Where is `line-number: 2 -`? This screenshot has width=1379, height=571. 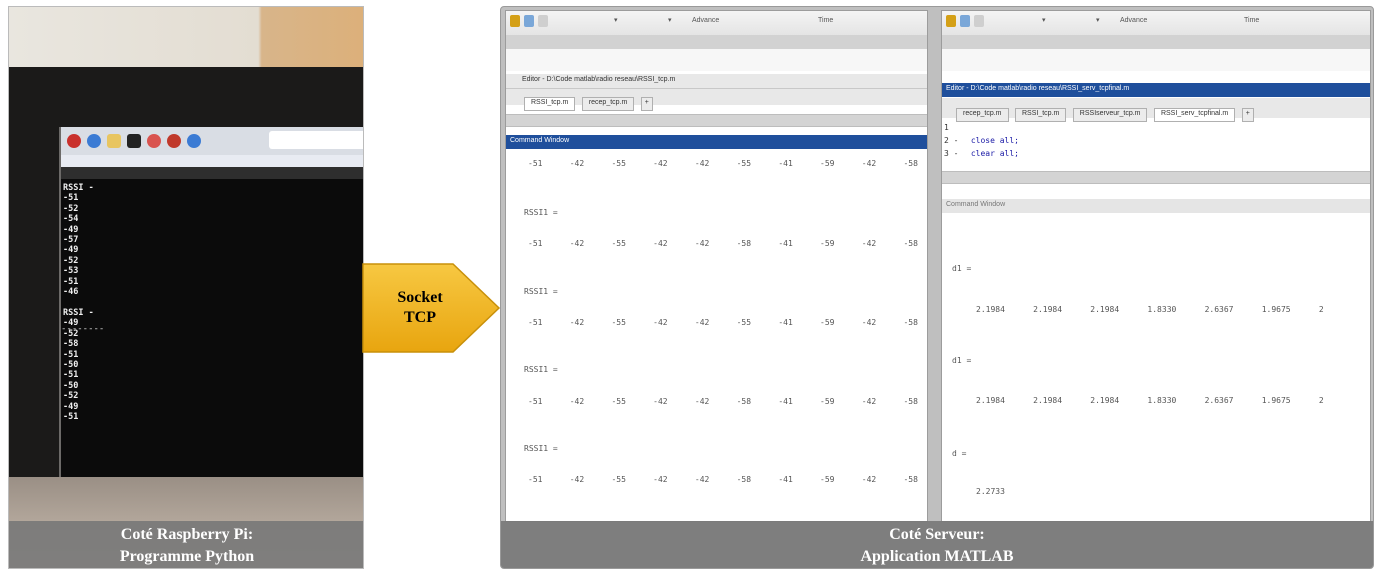 line-number: 2 - is located at coordinates (951, 140).